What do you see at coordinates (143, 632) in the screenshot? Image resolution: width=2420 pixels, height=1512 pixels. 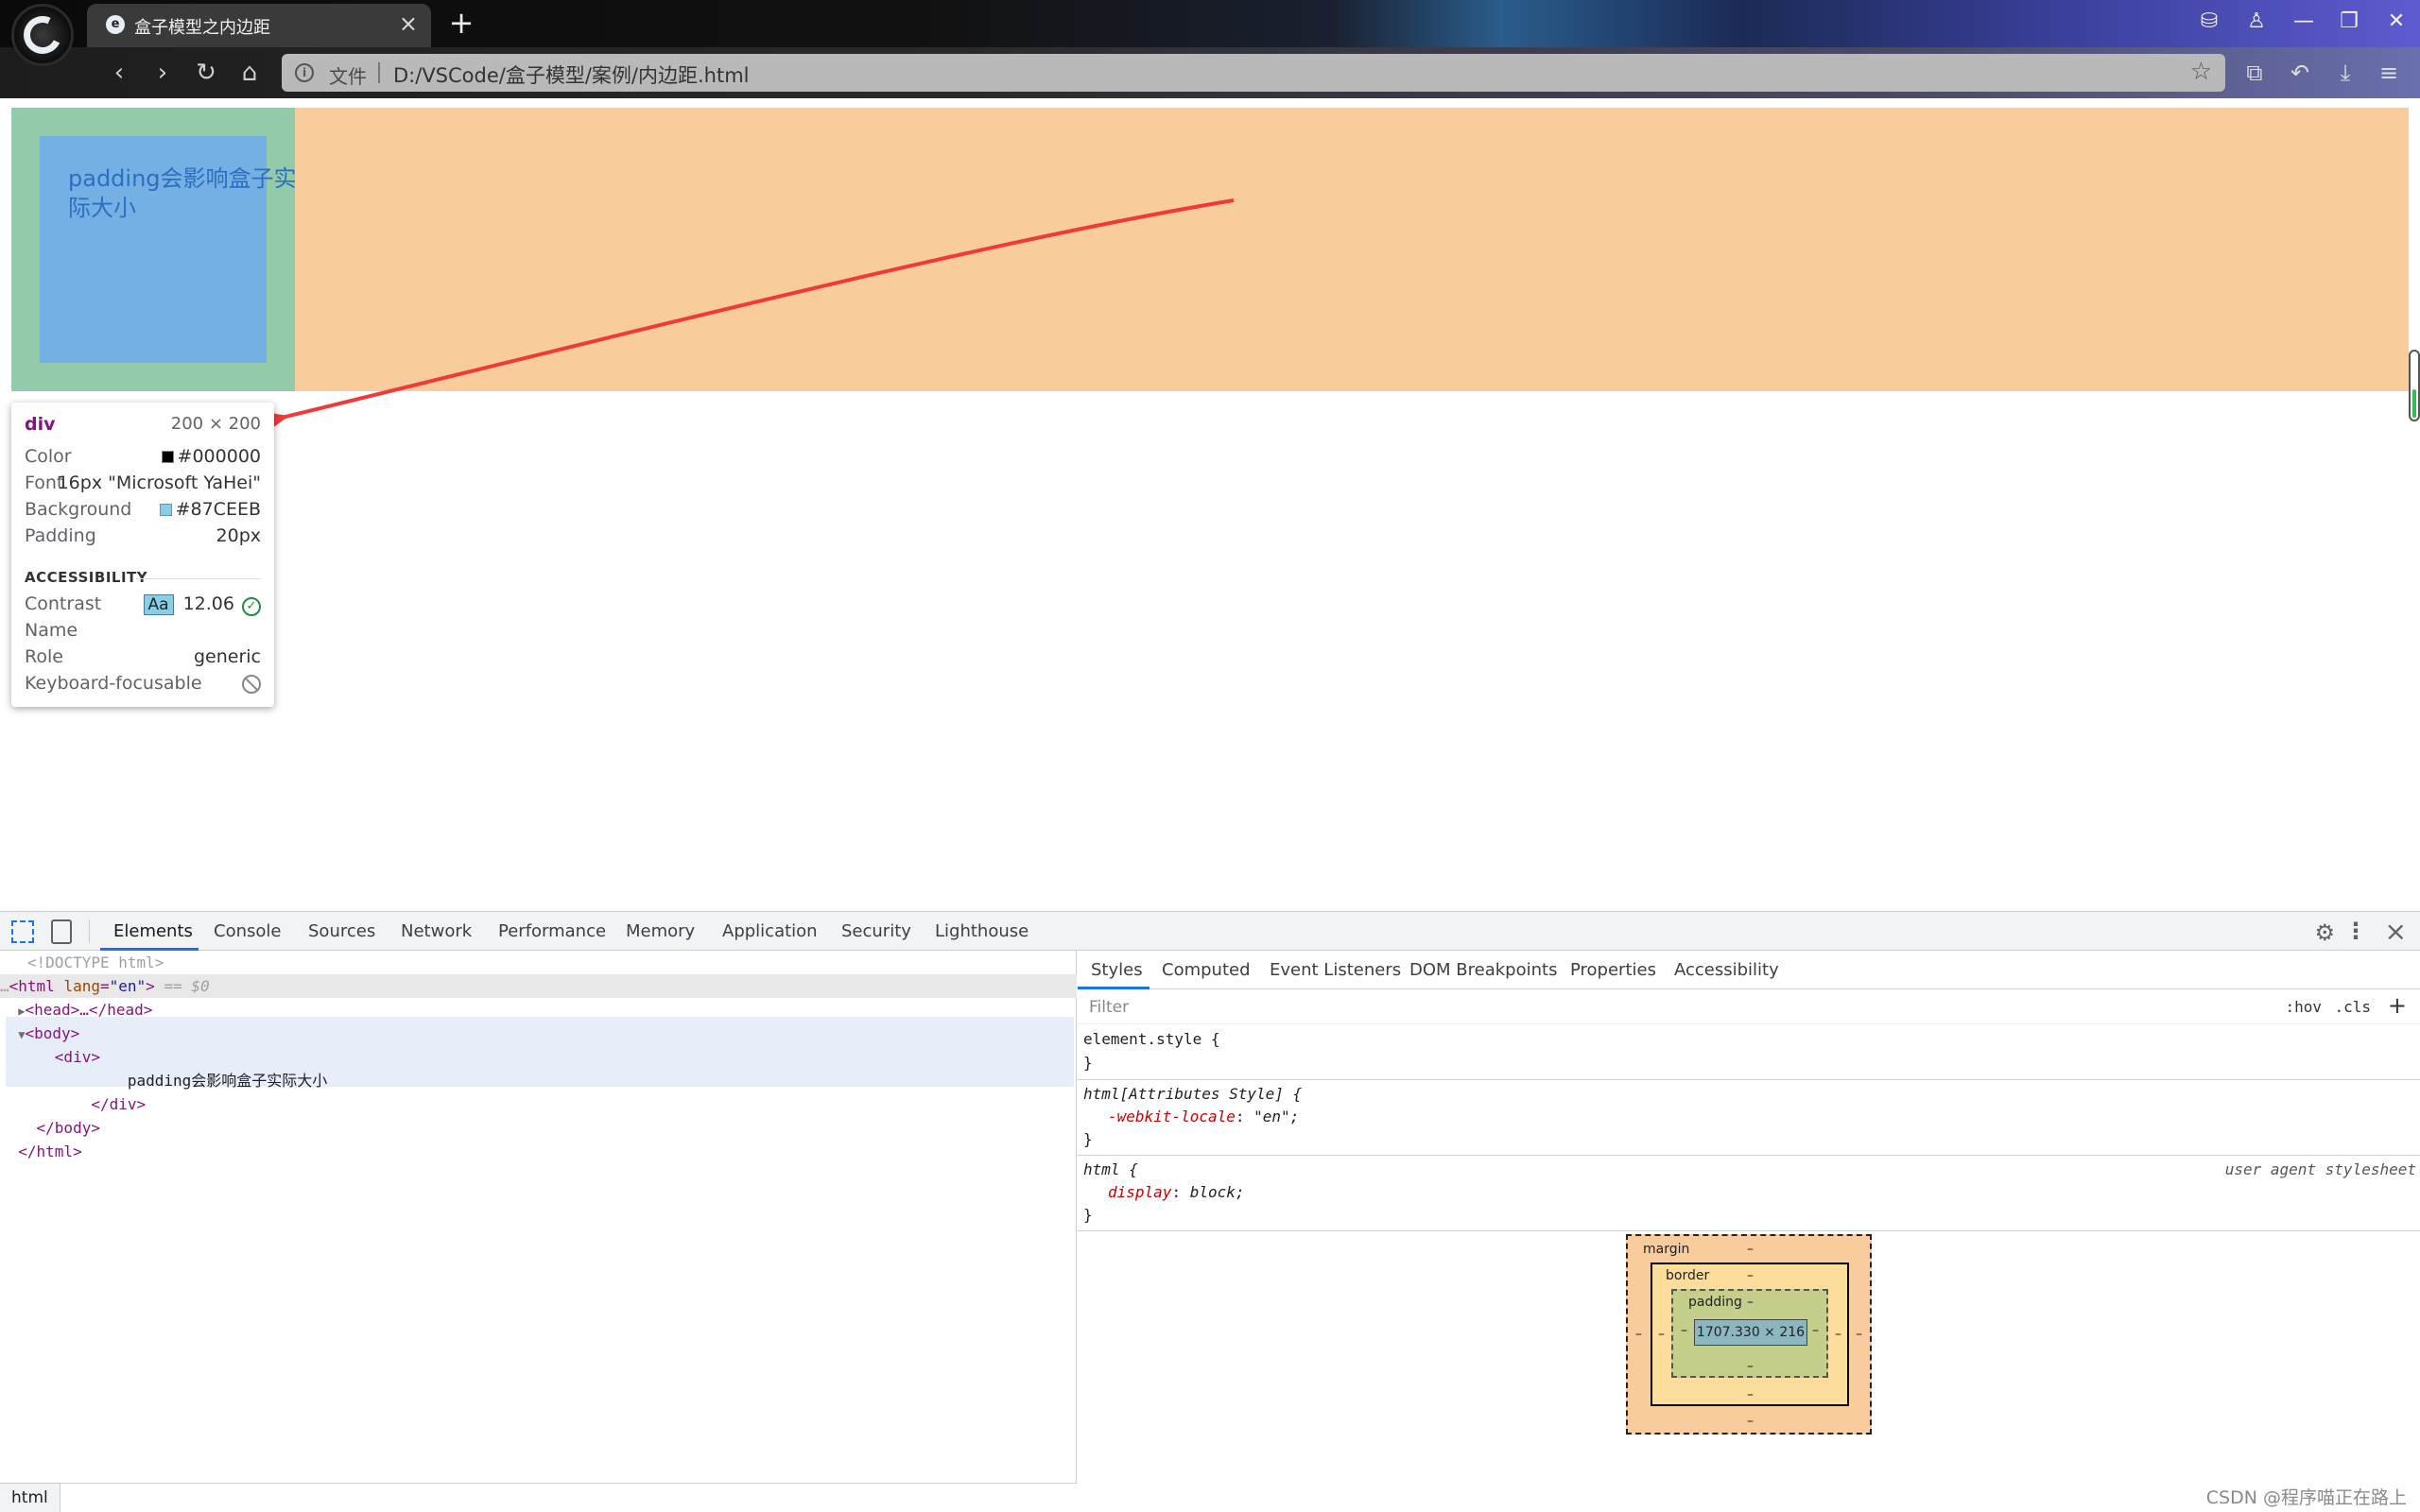 I see `tooltip-row-name: Name` at bounding box center [143, 632].